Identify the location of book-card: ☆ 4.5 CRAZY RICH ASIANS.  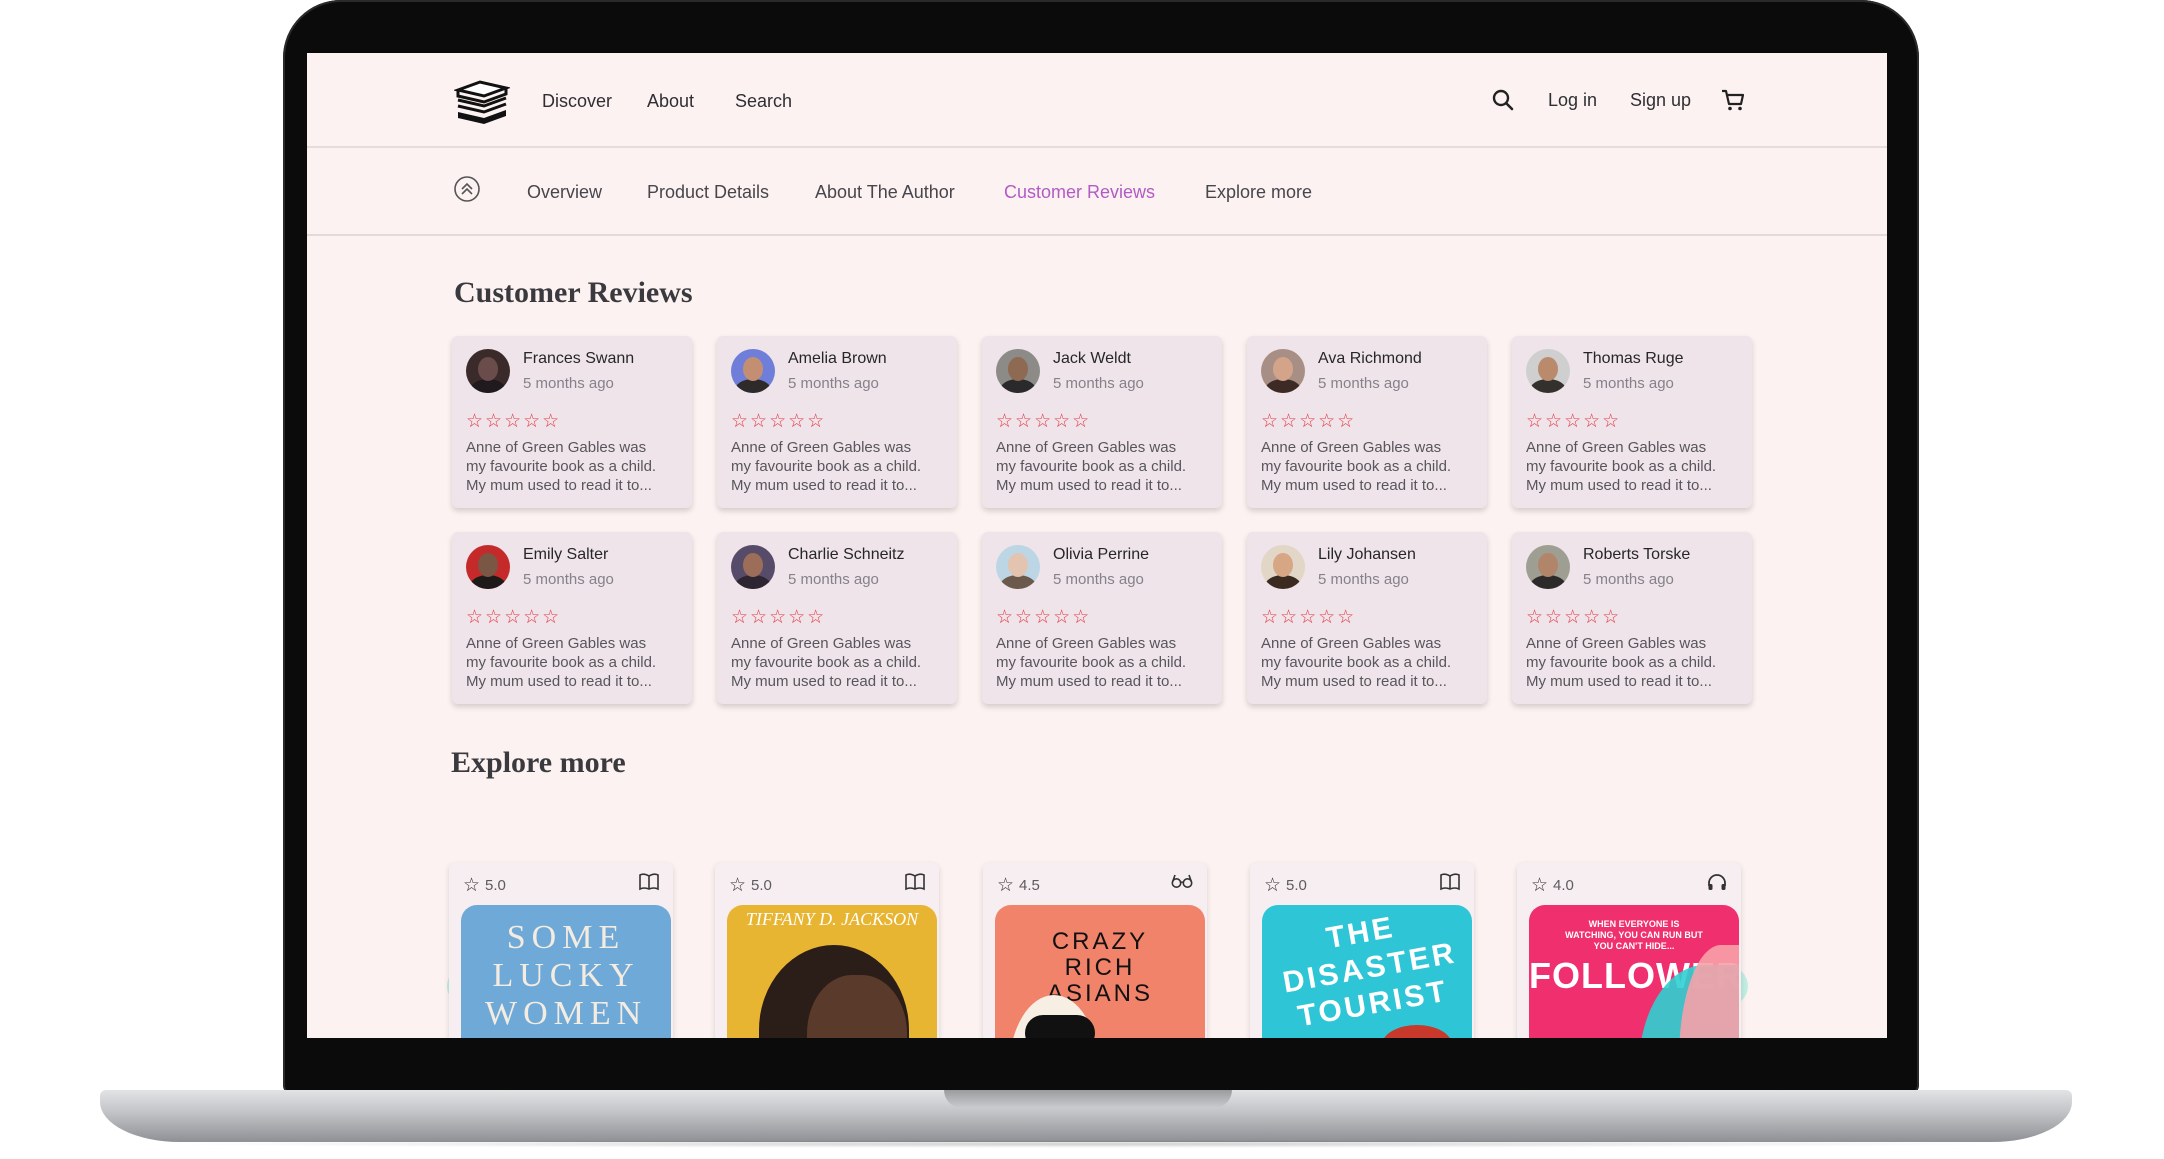
(1095, 950).